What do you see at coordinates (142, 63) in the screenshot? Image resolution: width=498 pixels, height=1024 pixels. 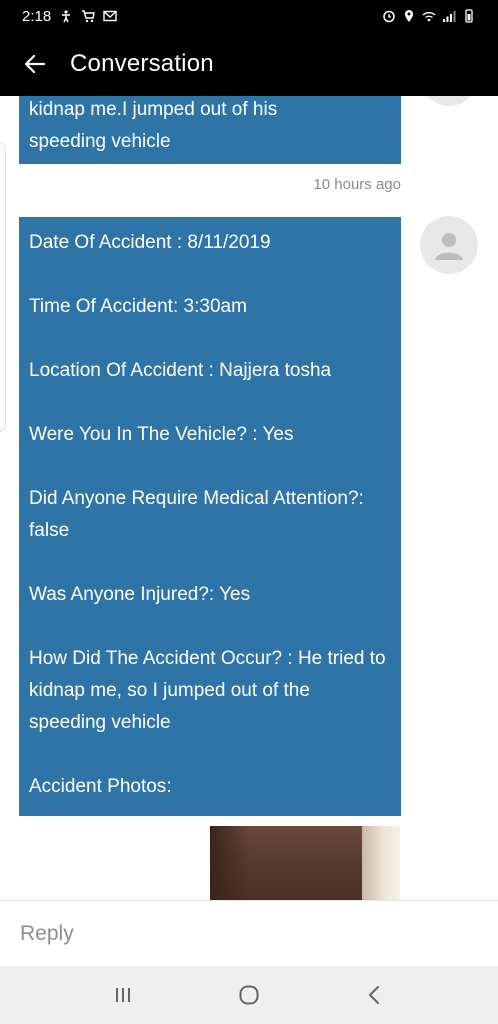 I see `page-title: Conversation` at bounding box center [142, 63].